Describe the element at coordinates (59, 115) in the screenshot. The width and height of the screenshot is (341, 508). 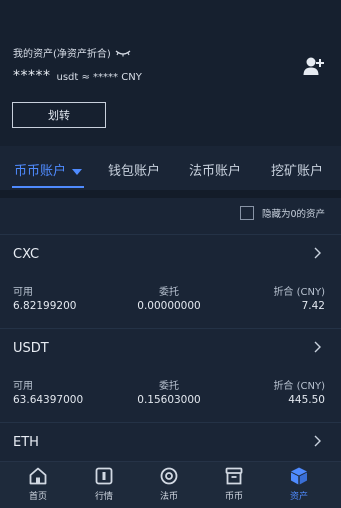
I see `transfer-button: 划转` at that location.